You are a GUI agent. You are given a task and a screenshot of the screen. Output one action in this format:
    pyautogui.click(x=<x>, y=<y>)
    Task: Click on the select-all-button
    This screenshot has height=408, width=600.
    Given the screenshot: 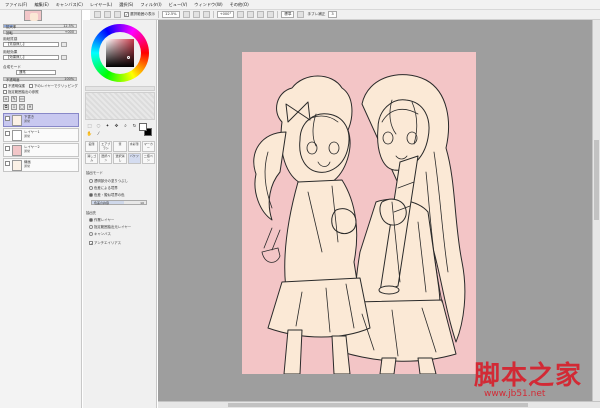 What is the action you would take?
    pyautogui.click(x=117, y=14)
    